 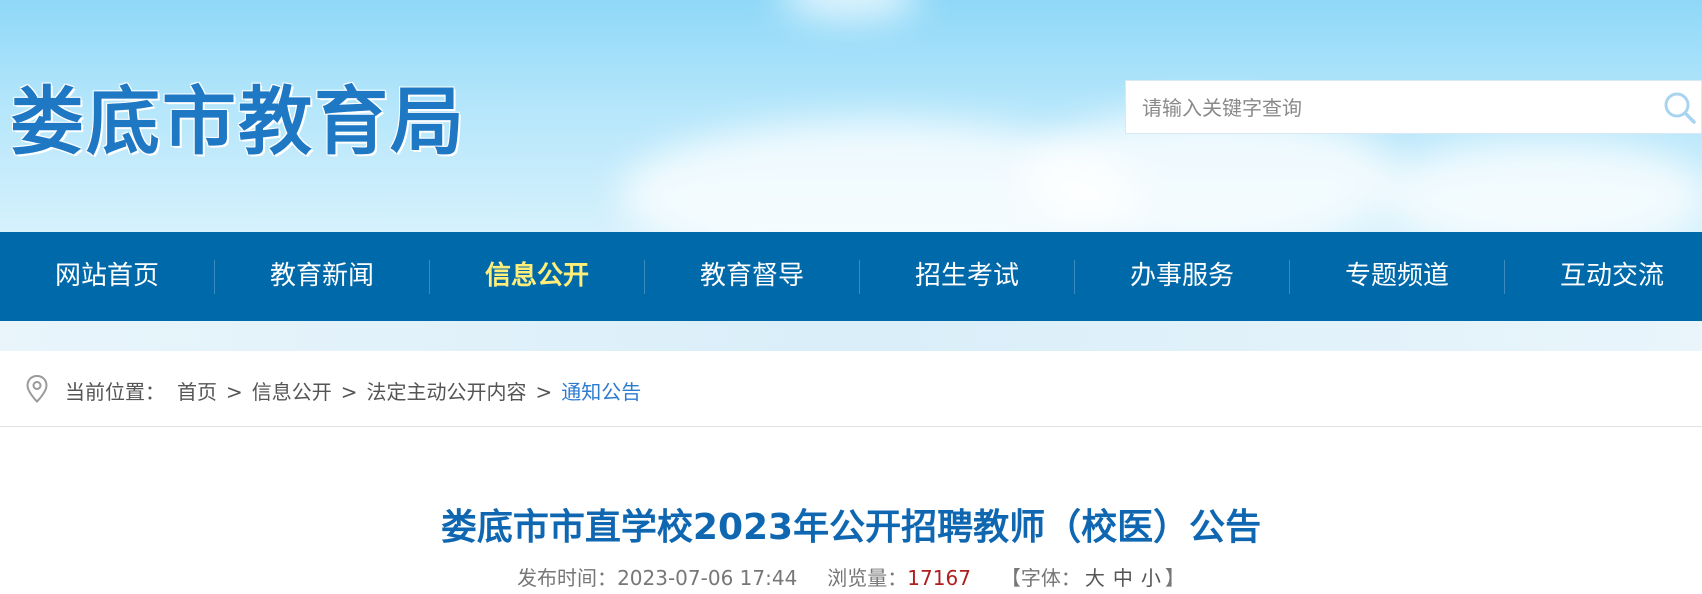 I want to click on font-size-open: 【字体：, so click(x=1040, y=578).